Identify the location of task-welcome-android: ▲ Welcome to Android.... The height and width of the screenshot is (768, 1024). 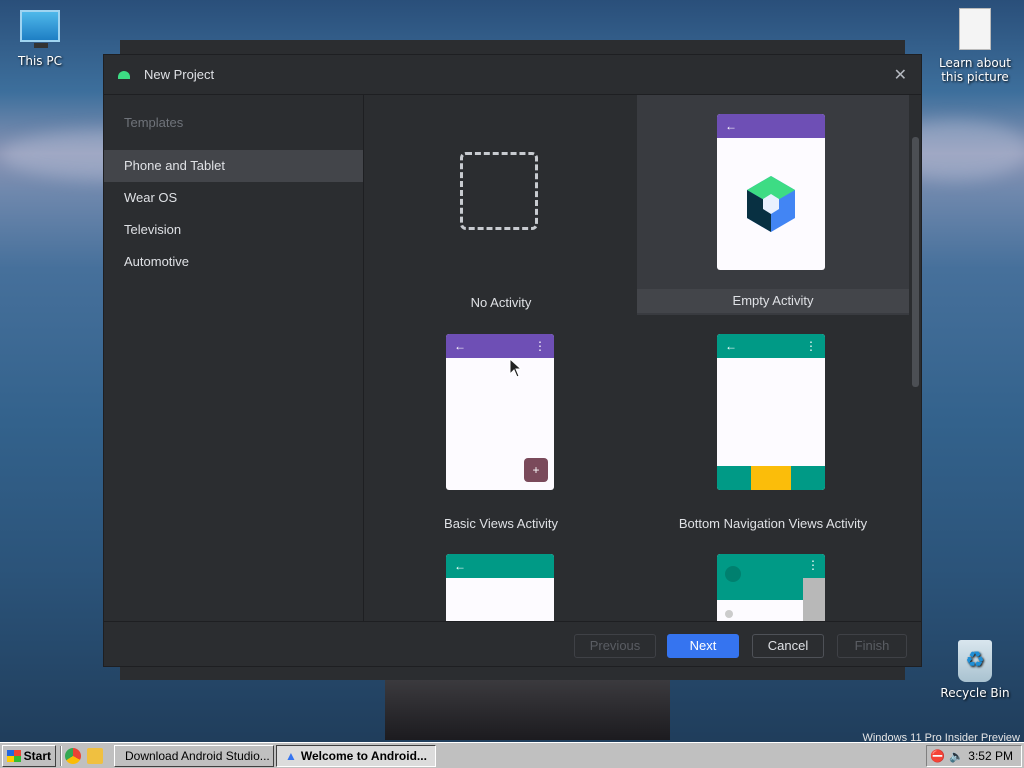
(356, 755).